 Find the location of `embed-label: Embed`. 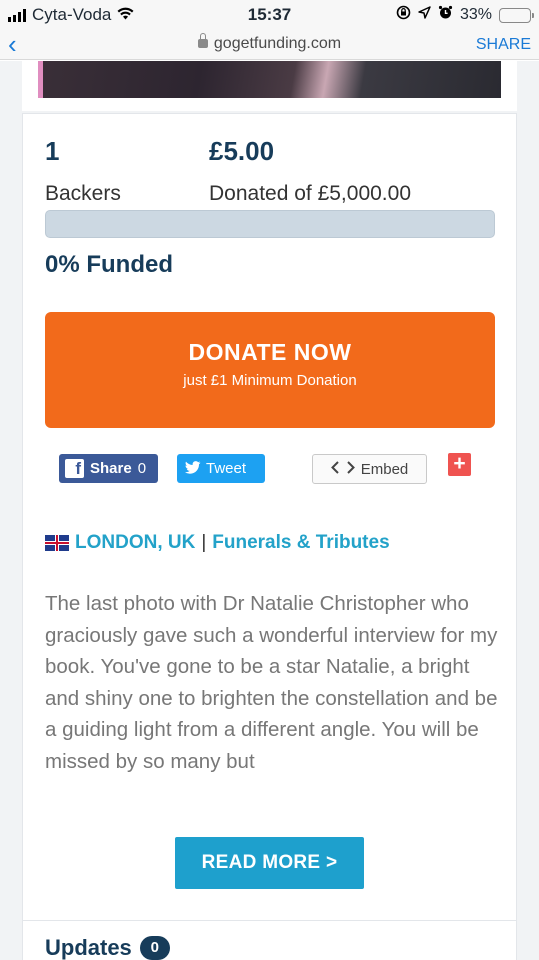

embed-label: Embed is located at coordinates (384, 469).